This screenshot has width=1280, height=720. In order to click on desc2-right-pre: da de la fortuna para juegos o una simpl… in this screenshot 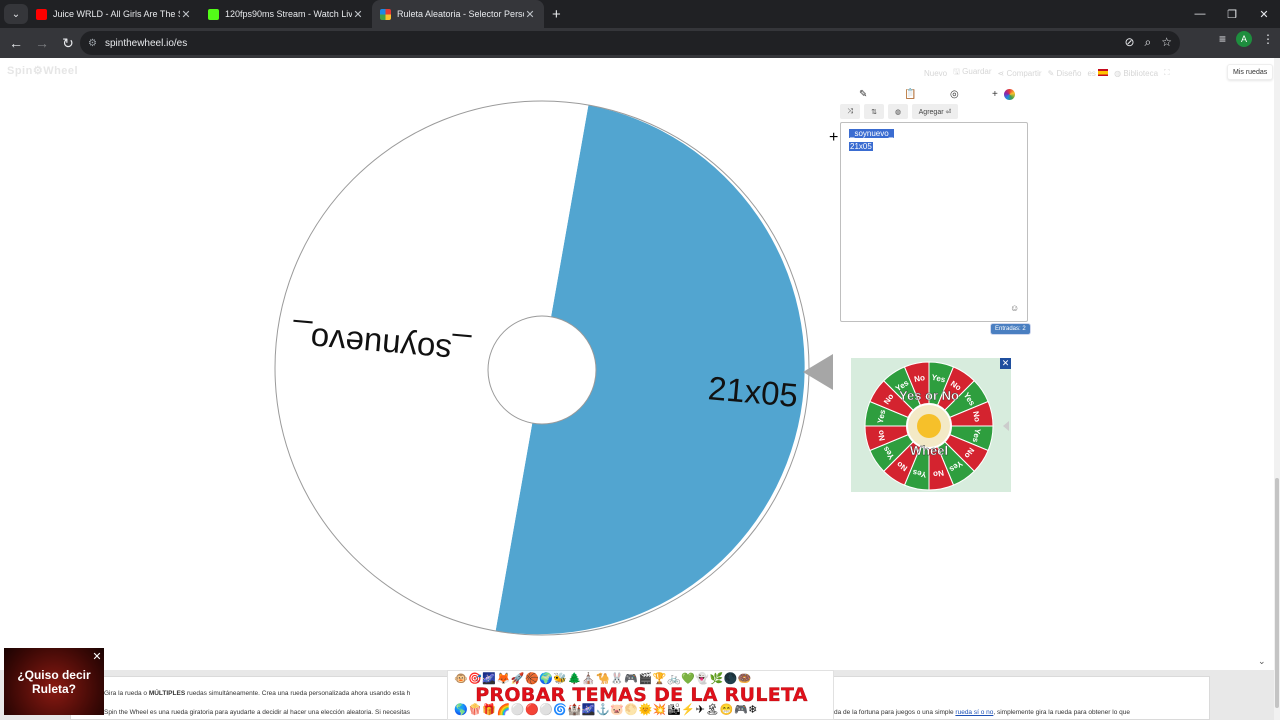, I will do `click(895, 712)`.